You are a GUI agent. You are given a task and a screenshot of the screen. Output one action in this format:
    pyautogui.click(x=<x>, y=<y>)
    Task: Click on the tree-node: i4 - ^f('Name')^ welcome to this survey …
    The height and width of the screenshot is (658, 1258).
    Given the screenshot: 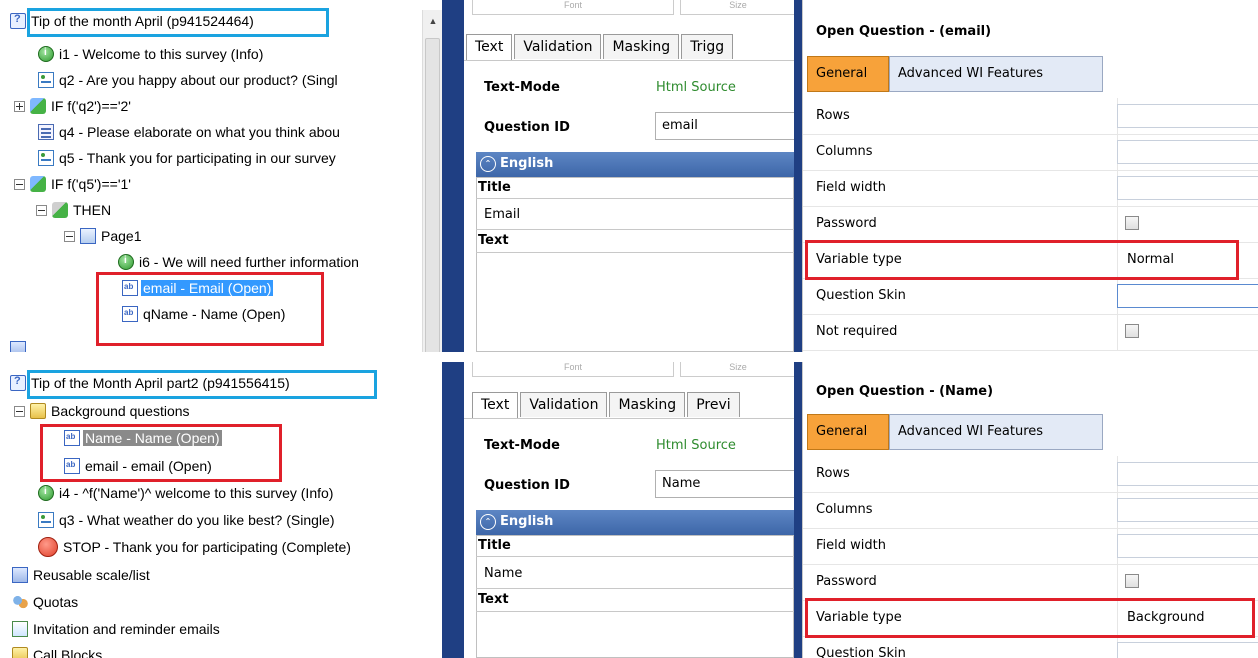 What is the action you would take?
    pyautogui.click(x=186, y=493)
    